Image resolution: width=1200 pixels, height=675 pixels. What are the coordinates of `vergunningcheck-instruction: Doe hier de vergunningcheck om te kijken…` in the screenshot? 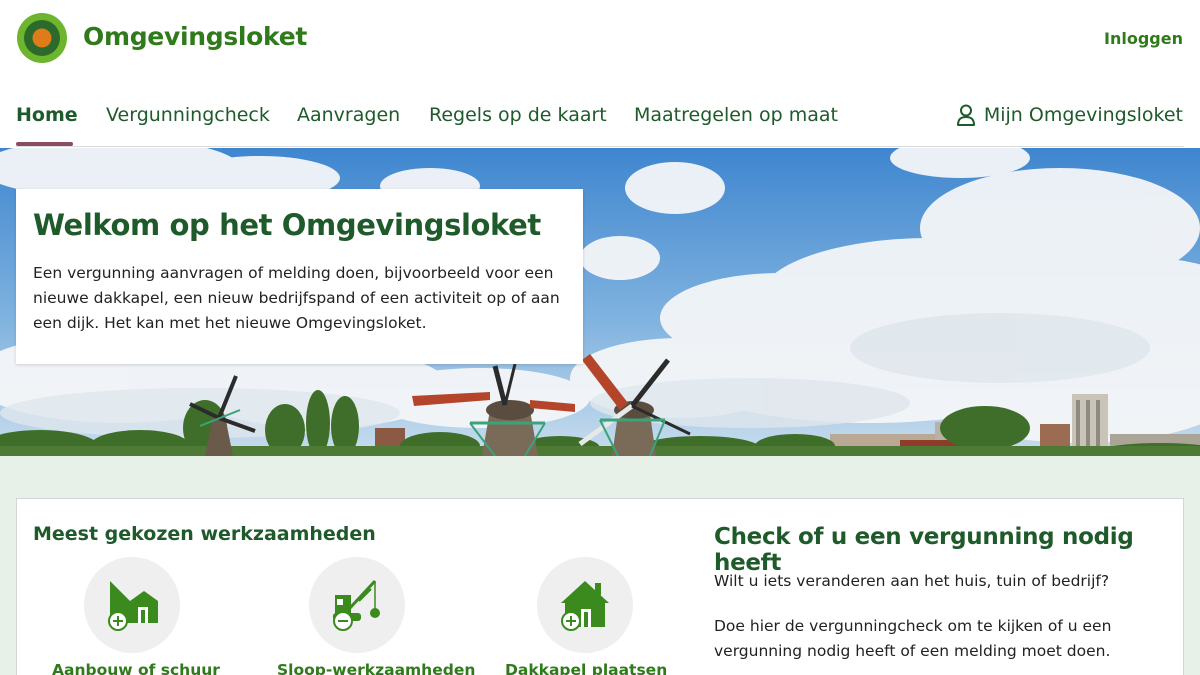 It's located at (913, 638).